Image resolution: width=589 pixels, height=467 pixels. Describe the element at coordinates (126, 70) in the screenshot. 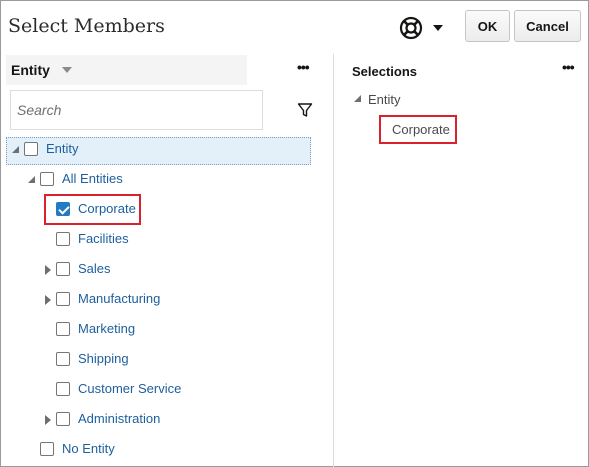

I see `dimension-selector: Entity` at that location.